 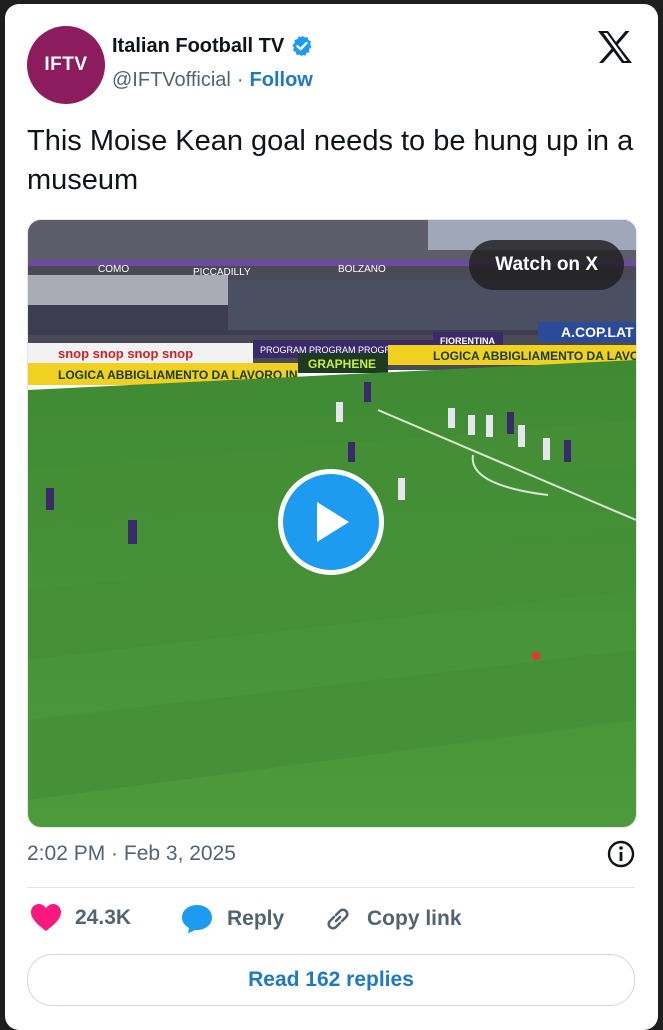 I want to click on tweet-meta: 2:02 PM · Feb 3, 2025, so click(x=331, y=854).